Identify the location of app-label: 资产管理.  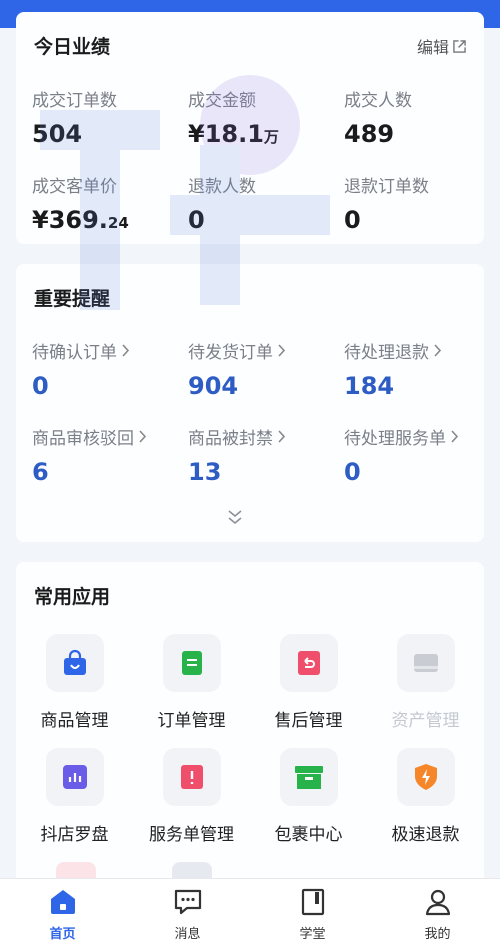
(425, 721).